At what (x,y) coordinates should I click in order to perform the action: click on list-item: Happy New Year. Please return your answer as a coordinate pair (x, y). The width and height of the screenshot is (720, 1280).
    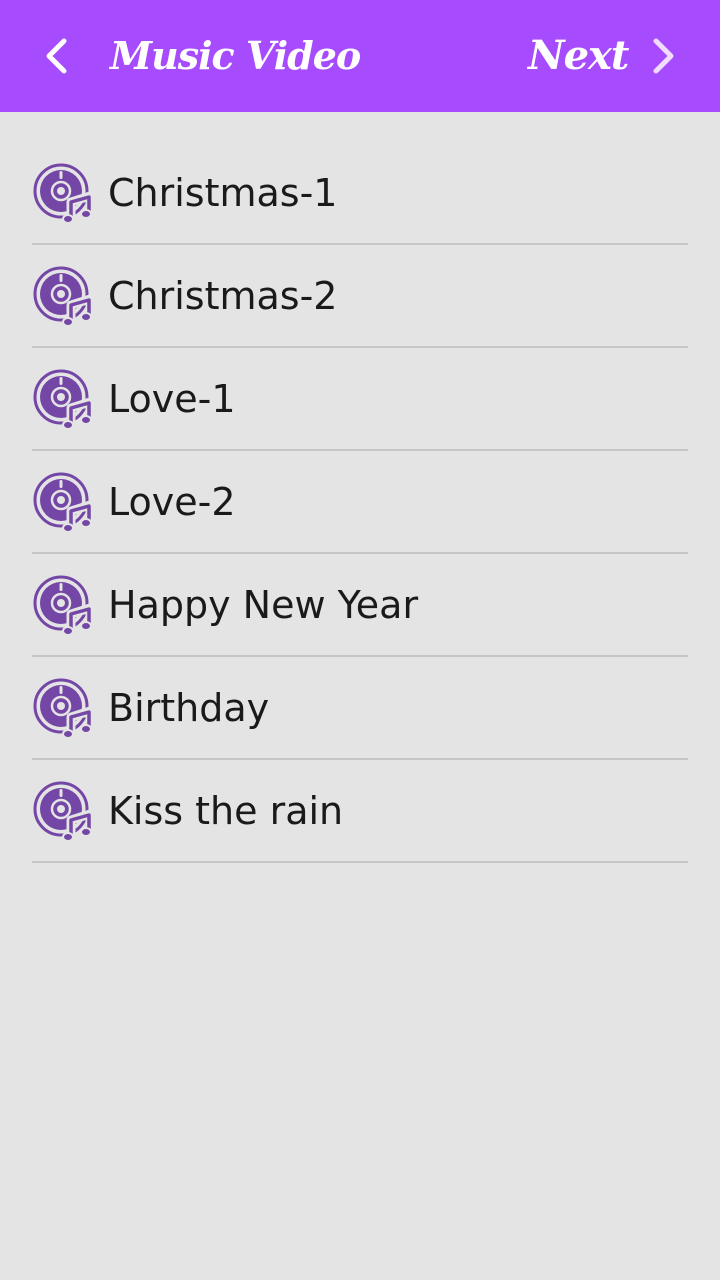
    Looking at the image, I should click on (360, 605).